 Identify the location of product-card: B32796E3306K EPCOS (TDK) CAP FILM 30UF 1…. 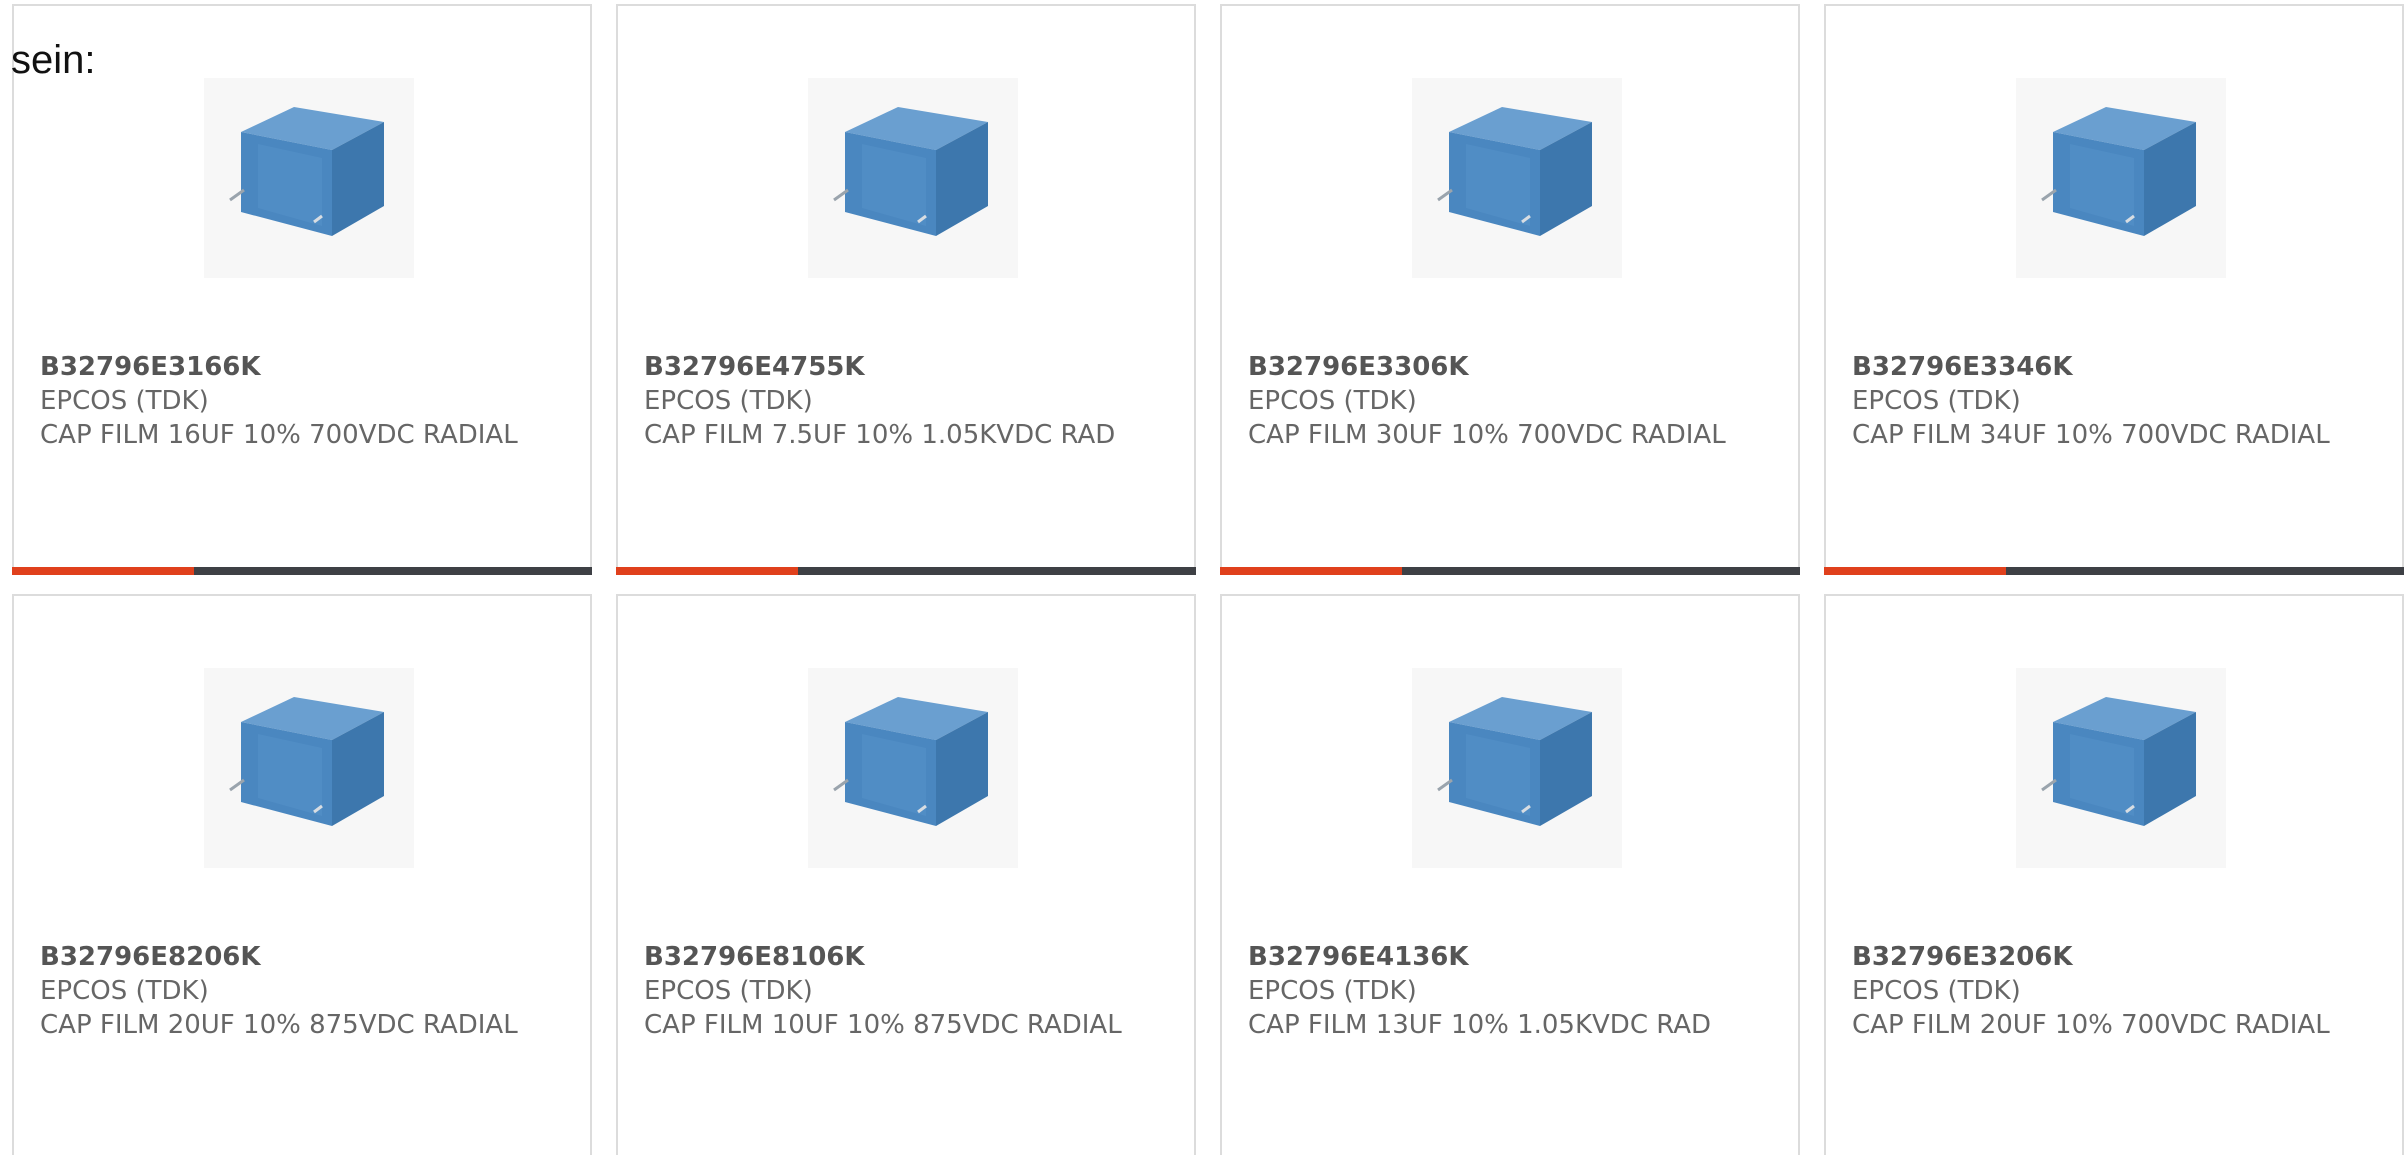
(1510, 289).